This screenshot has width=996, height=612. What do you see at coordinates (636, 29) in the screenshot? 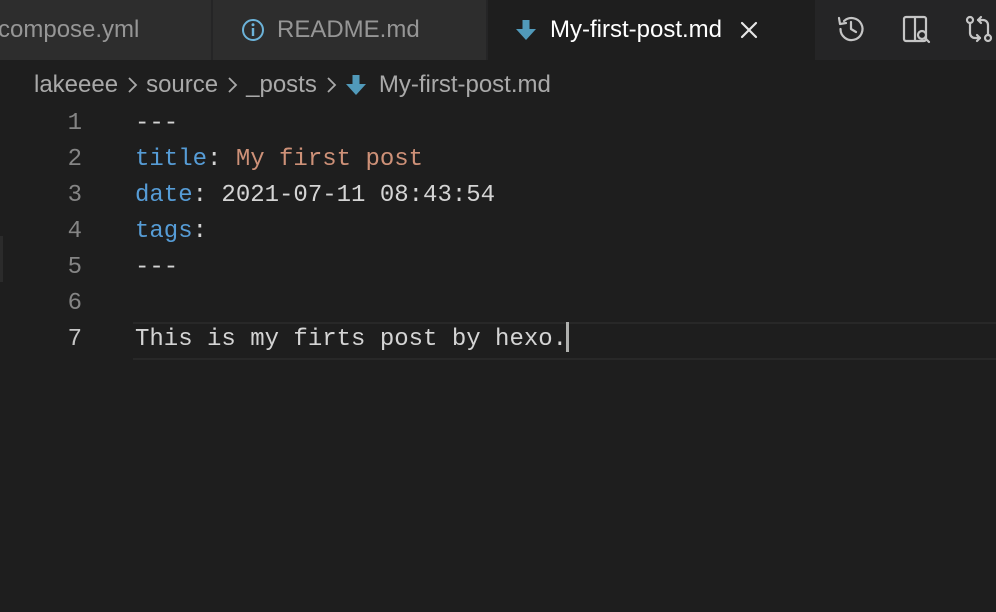
I see `tab-label: My-first-post.md` at bounding box center [636, 29].